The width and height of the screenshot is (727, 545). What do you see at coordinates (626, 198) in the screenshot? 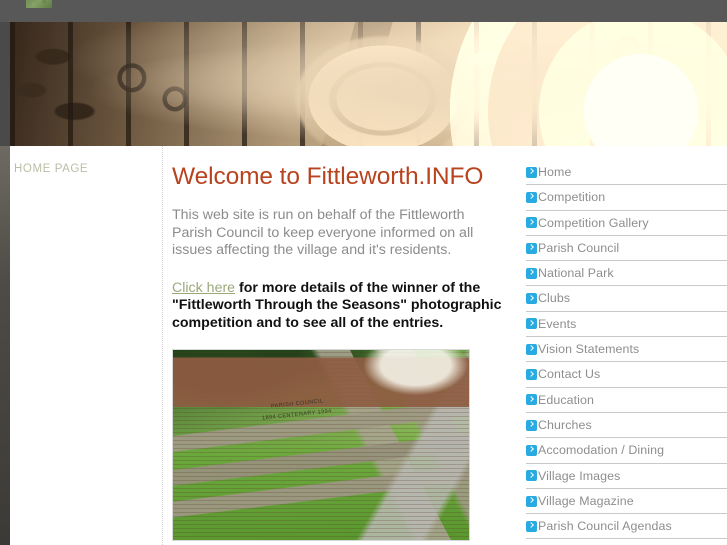
I see `nav-item-competition: Competition` at bounding box center [626, 198].